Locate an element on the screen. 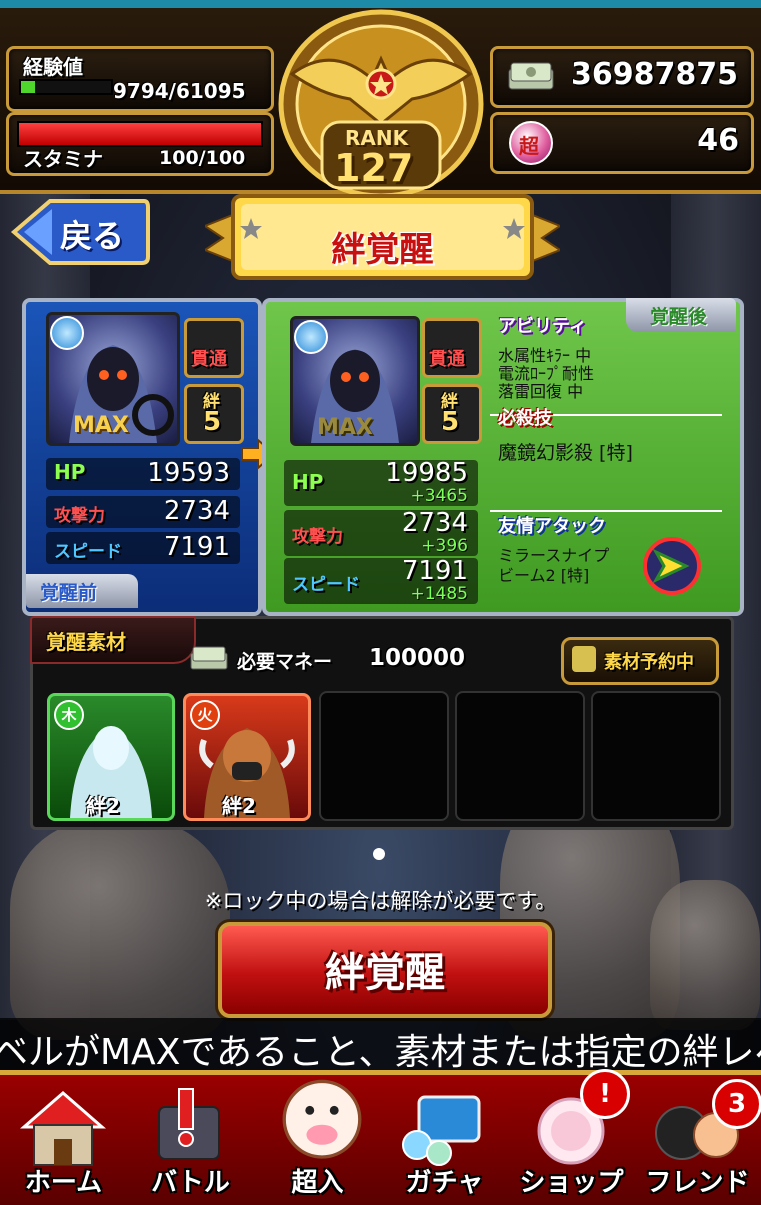 The width and height of the screenshot is (761, 1205). bond-awaken-label: 絆覚醒 is located at coordinates (385, 973).